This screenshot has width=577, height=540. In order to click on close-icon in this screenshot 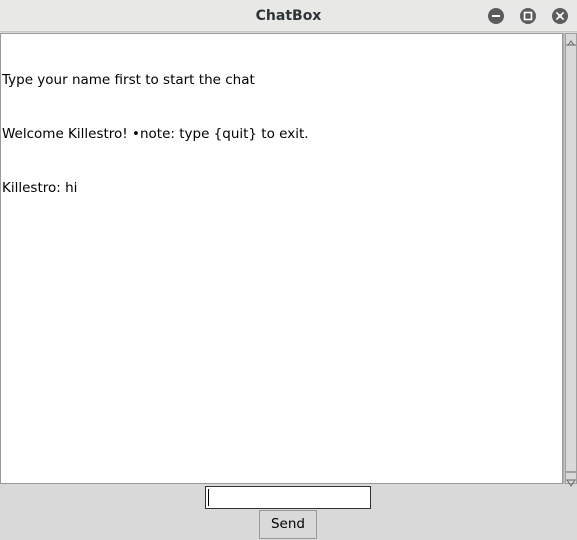, I will do `click(560, 16)`.